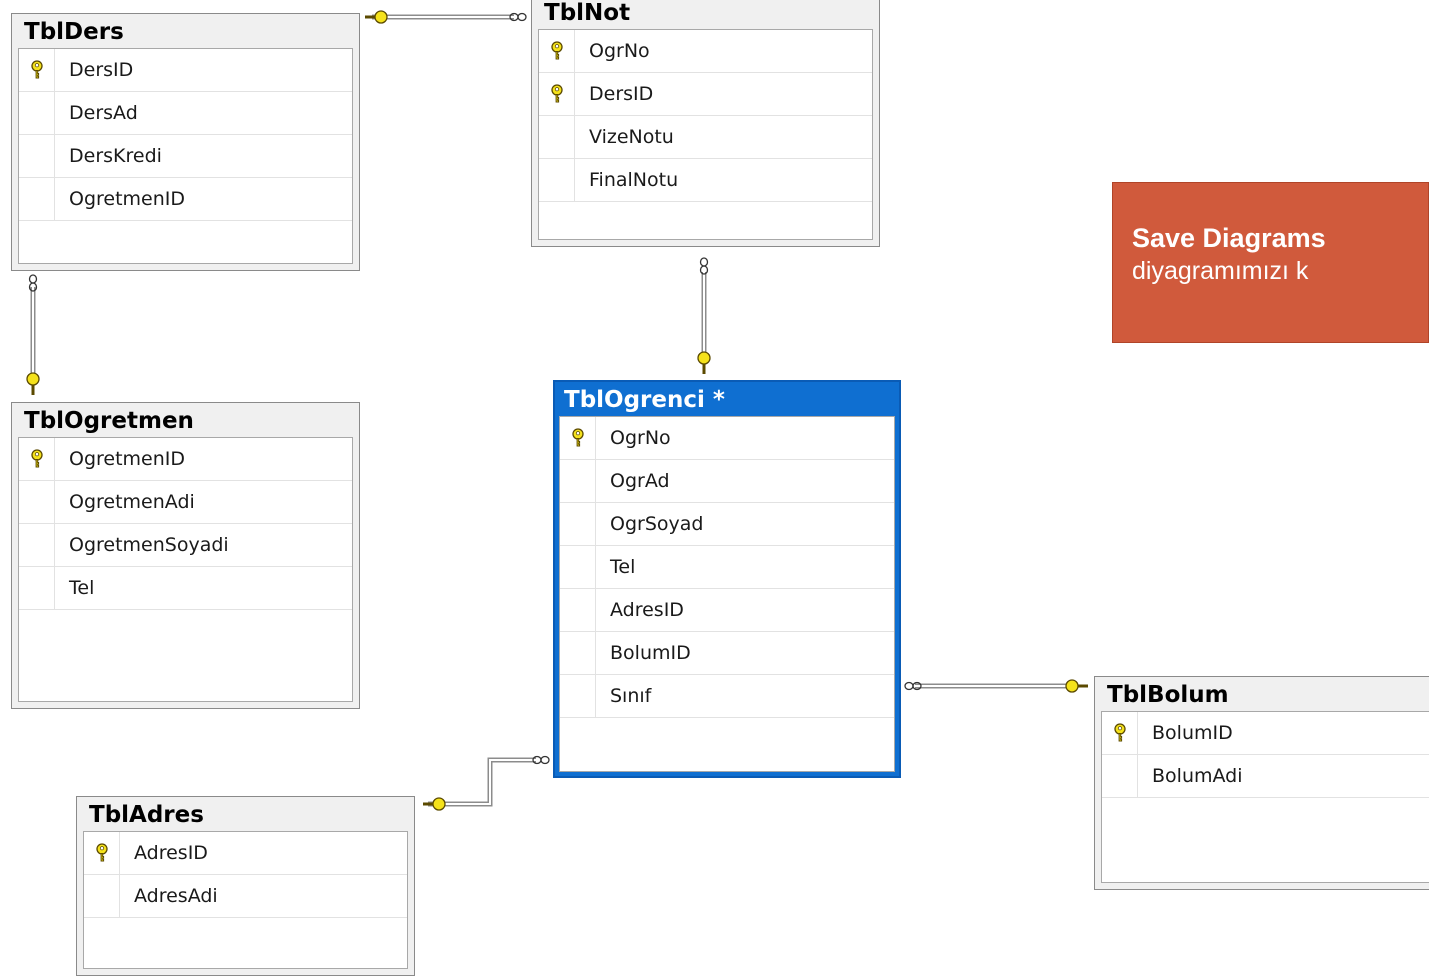  Describe the element at coordinates (185, 502) in the screenshot. I see `column-row: OgretmenAdi` at that location.